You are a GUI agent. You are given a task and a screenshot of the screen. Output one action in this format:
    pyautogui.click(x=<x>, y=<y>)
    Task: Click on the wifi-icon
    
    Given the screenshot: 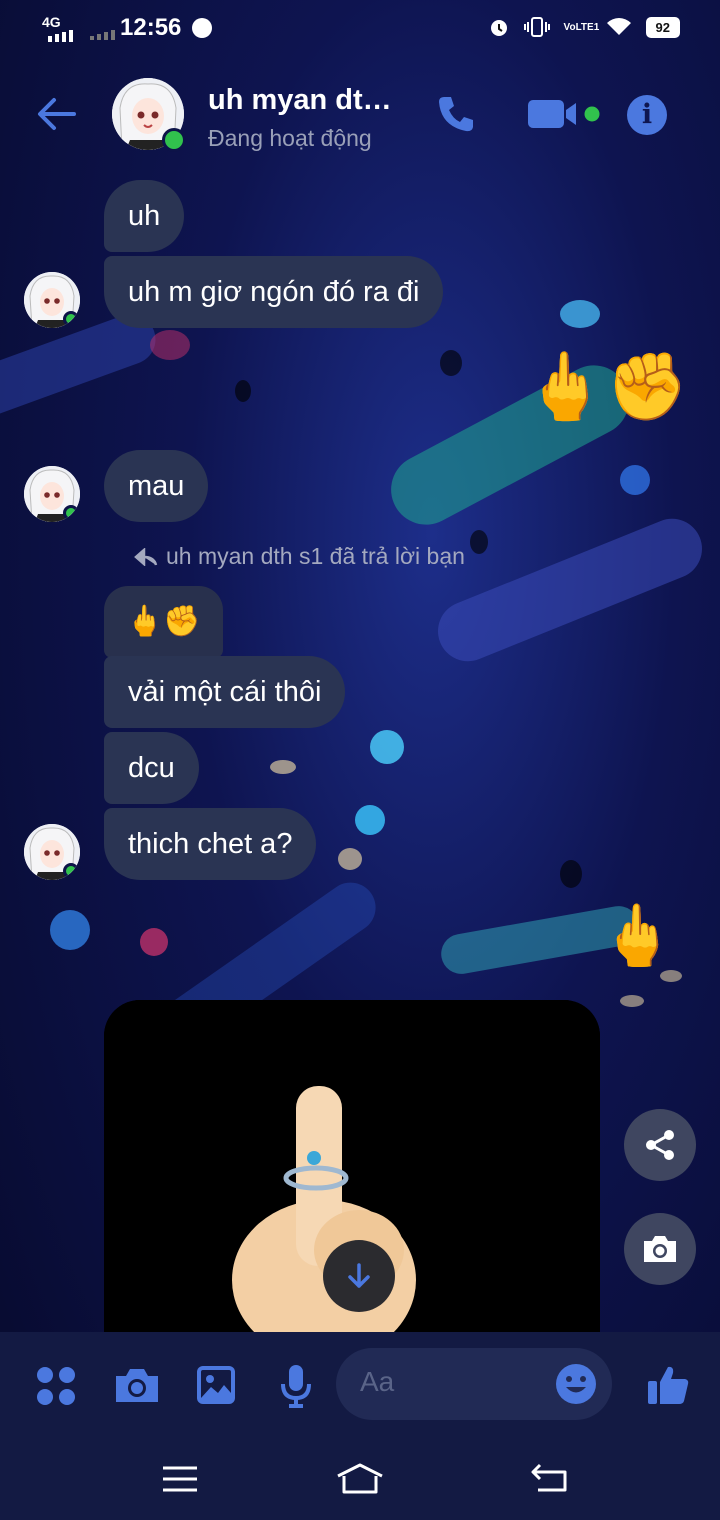 What is the action you would take?
    pyautogui.click(x=618, y=26)
    